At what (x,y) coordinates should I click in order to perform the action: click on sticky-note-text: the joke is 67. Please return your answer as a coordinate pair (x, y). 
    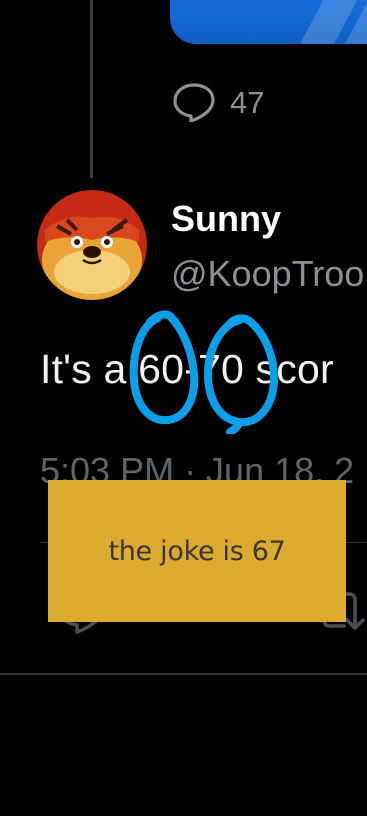
    Looking at the image, I should click on (197, 551).